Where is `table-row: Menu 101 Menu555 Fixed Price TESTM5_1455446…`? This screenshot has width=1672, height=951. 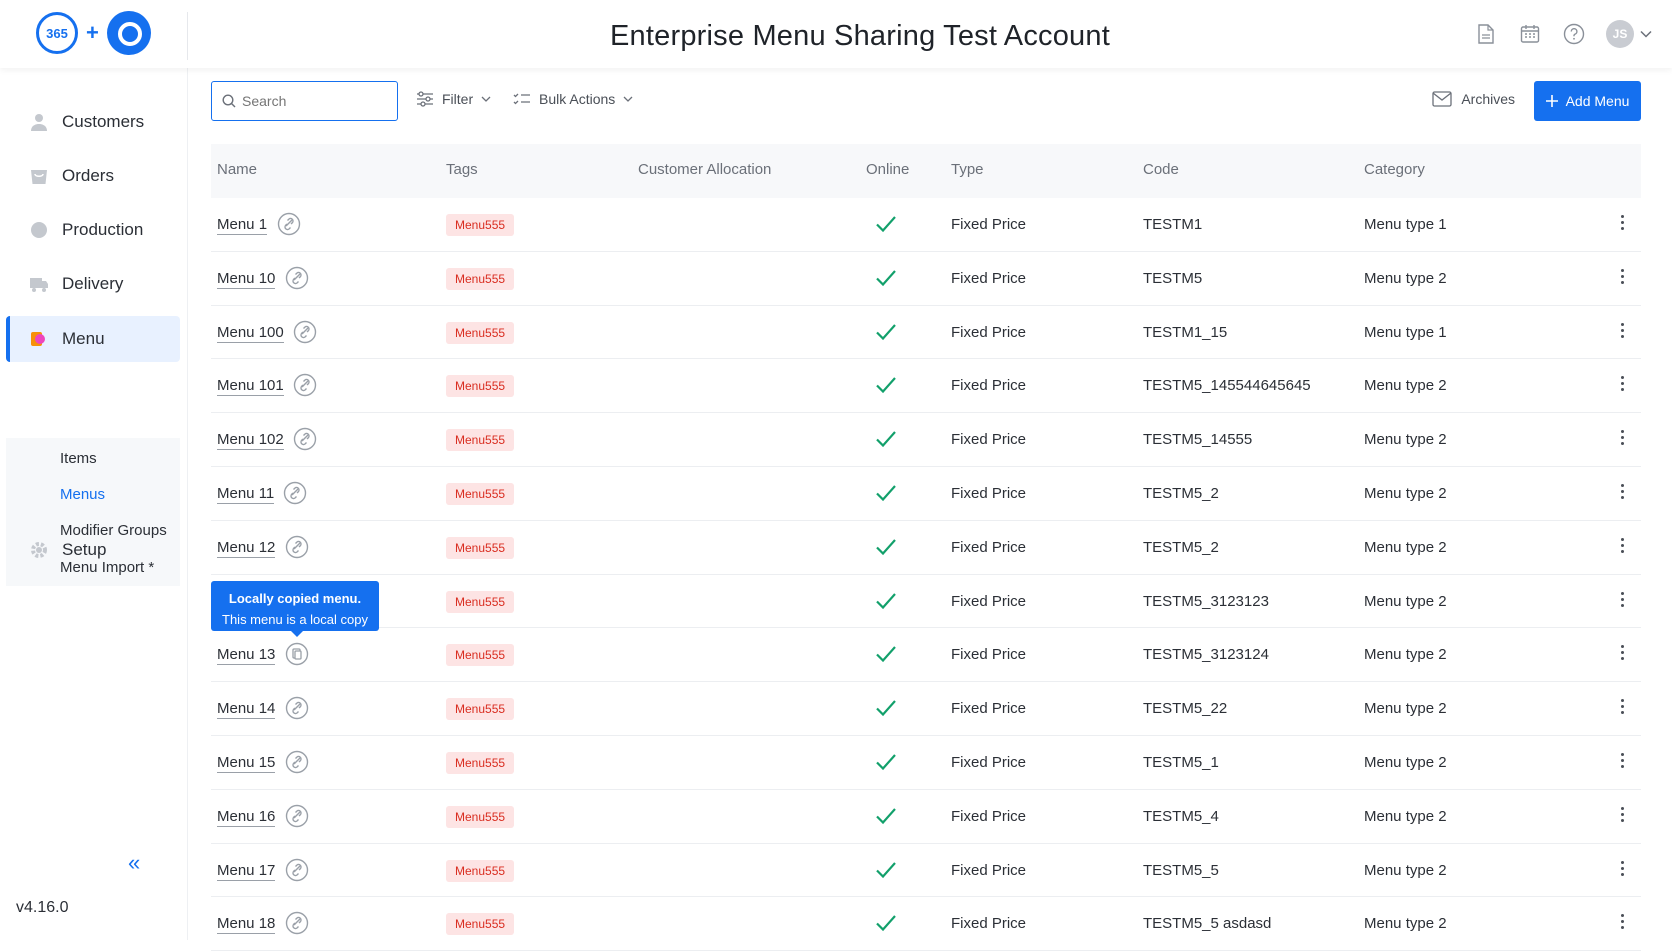
table-row: Menu 101 Menu555 Fixed Price TESTM5_1455446… is located at coordinates (926, 386).